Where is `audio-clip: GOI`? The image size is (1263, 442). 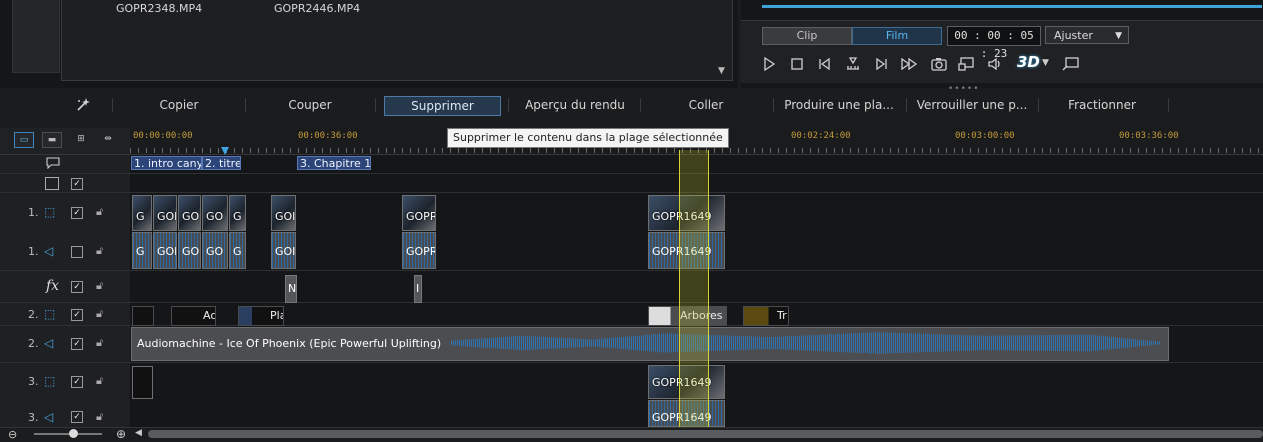
audio-clip: GOI is located at coordinates (283, 250).